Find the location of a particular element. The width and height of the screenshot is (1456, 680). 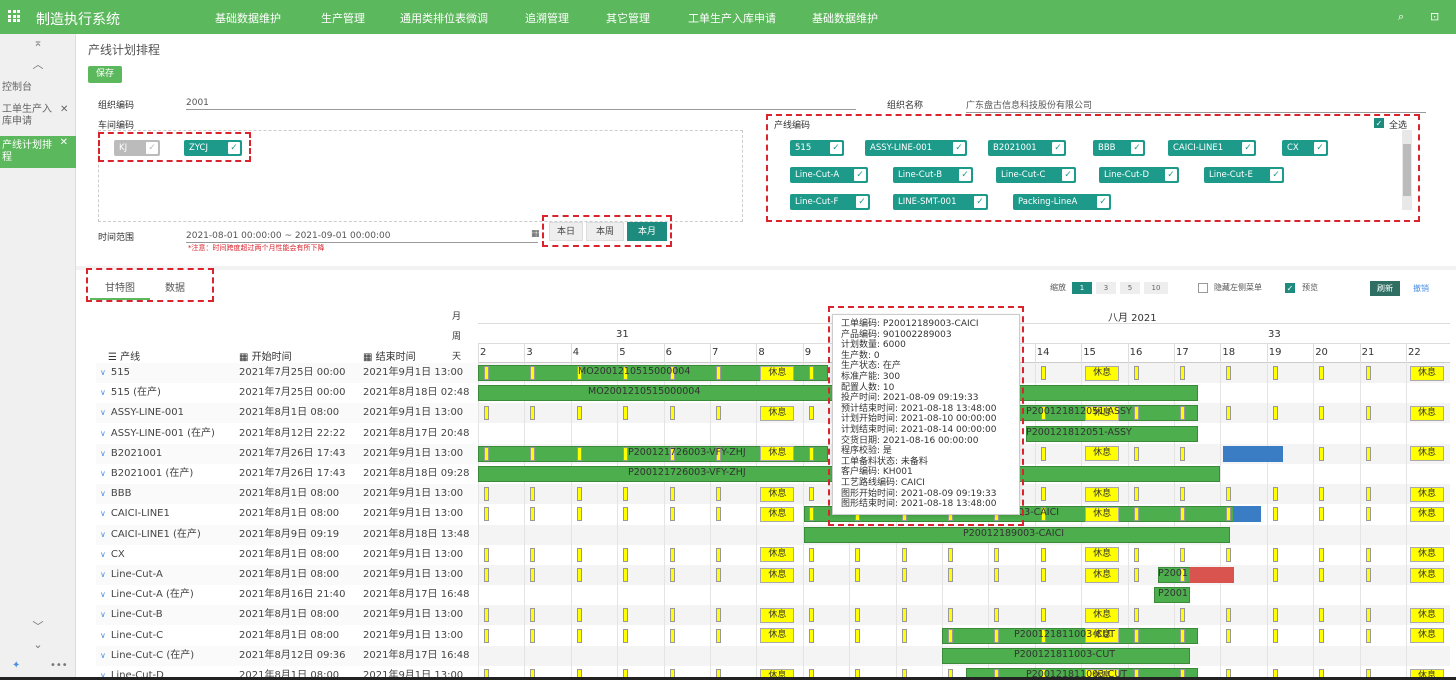

save-button: 保存 is located at coordinates (105, 74).